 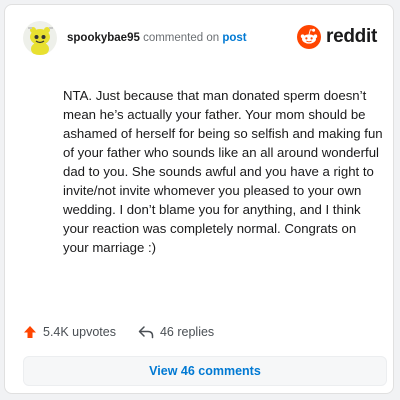 What do you see at coordinates (309, 37) in the screenshot?
I see `reddit-logo-icon` at bounding box center [309, 37].